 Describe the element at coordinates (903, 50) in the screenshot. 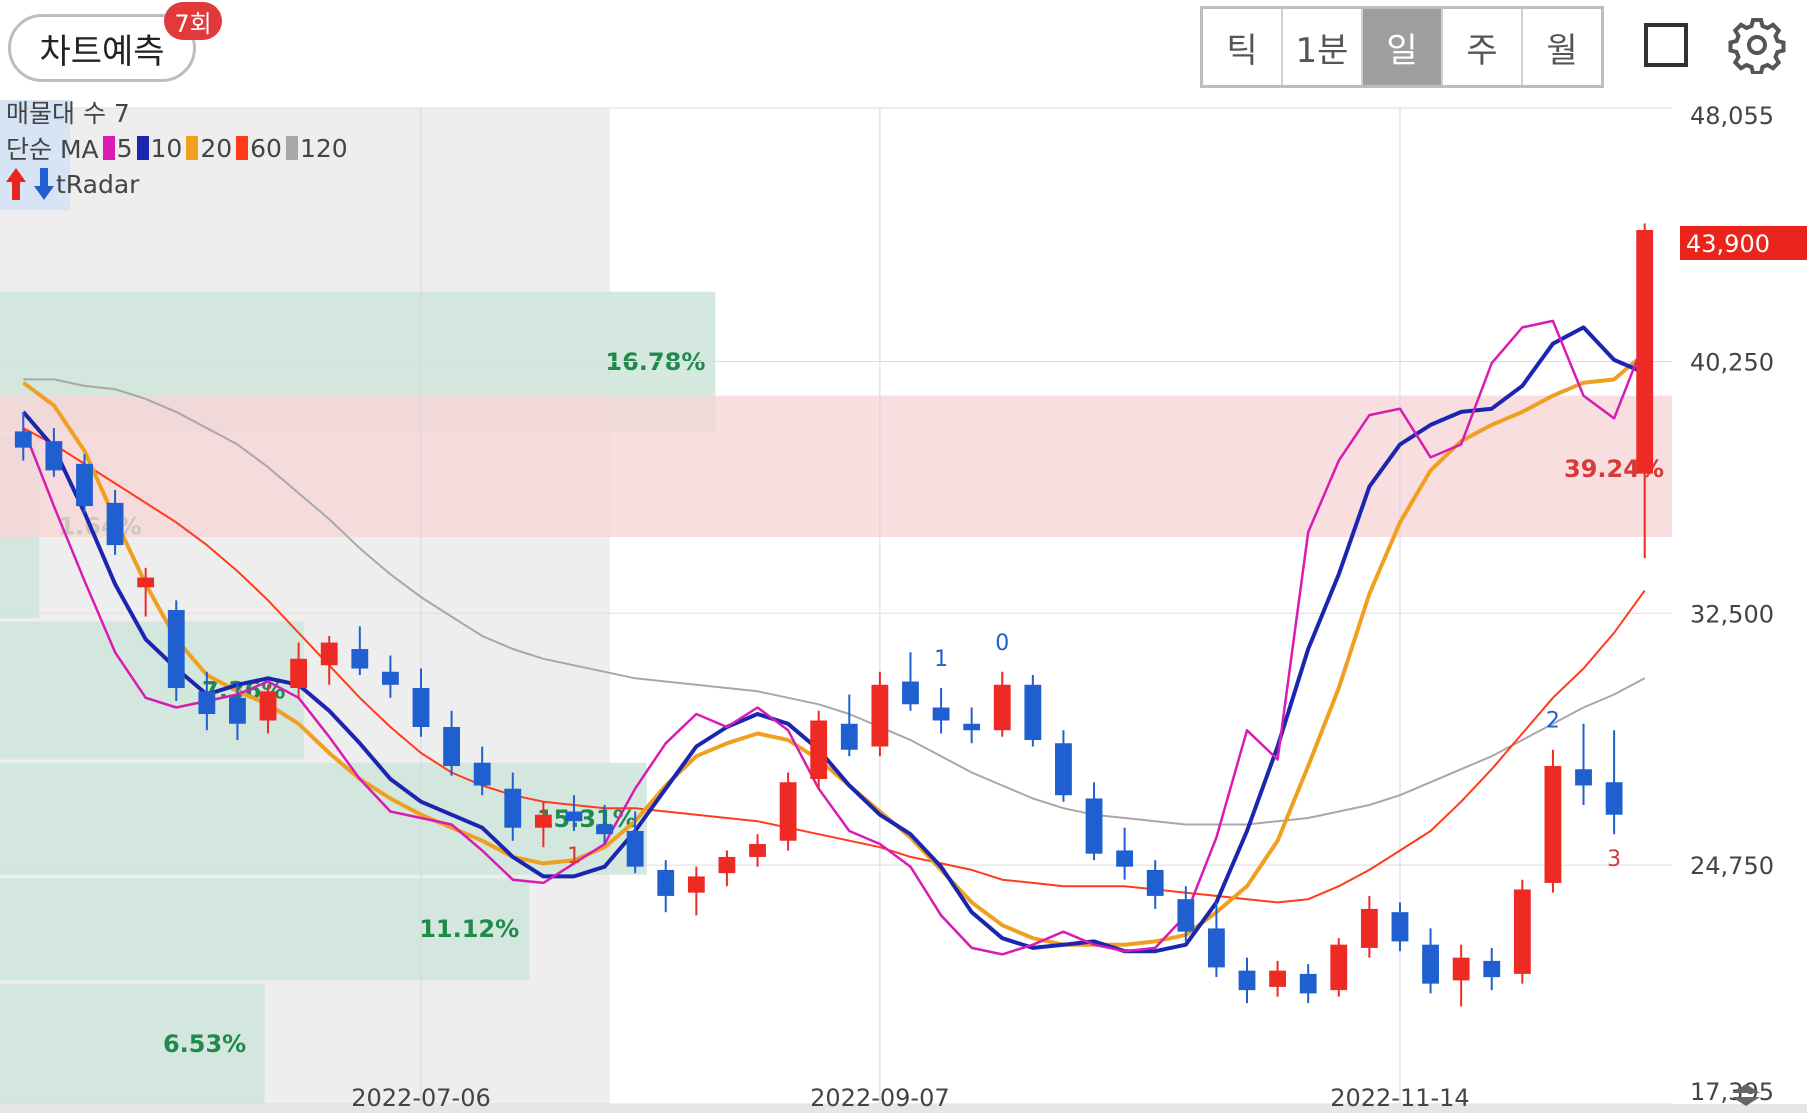

I see `toolbar: 차트예측 7회 틱 1분 일 주 월` at that location.